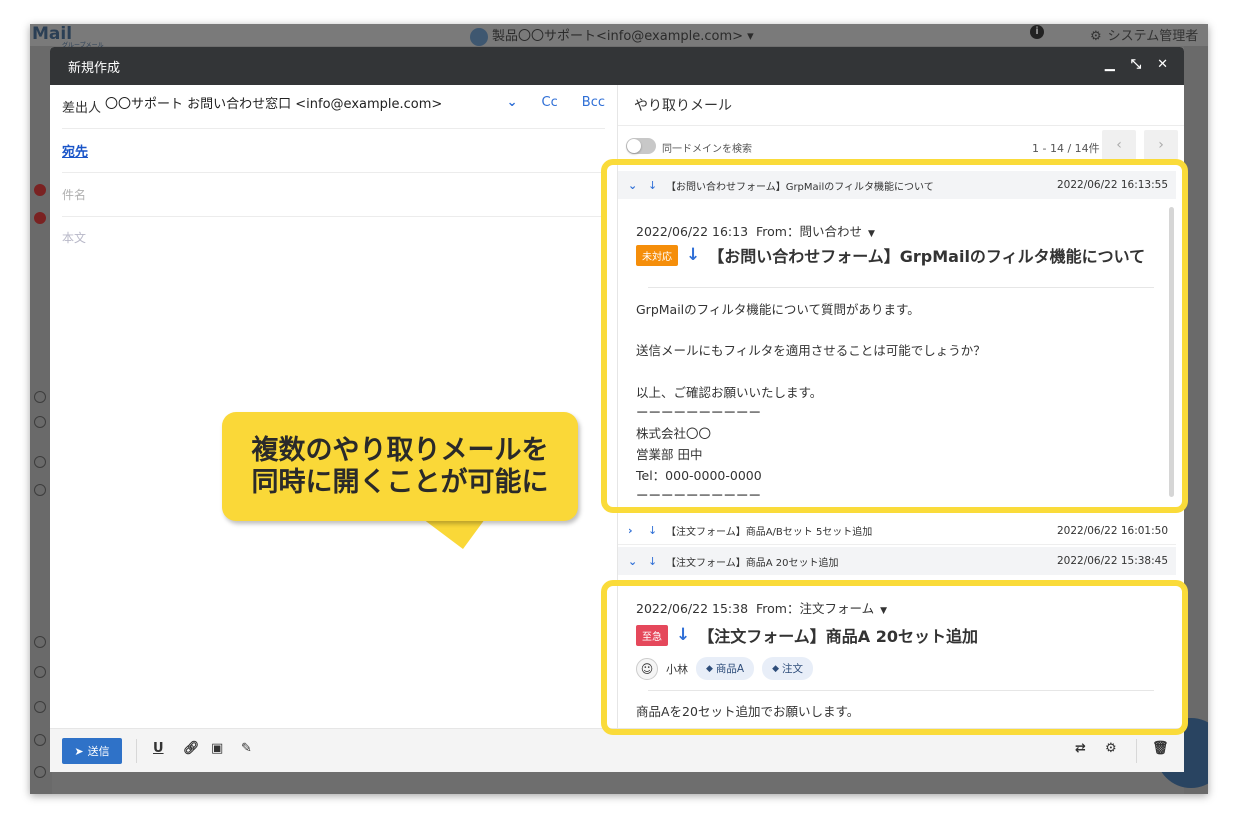 This screenshot has width=1235, height=819. I want to click on mail-date: 2022/06/22 15:38:45, so click(1112, 561).